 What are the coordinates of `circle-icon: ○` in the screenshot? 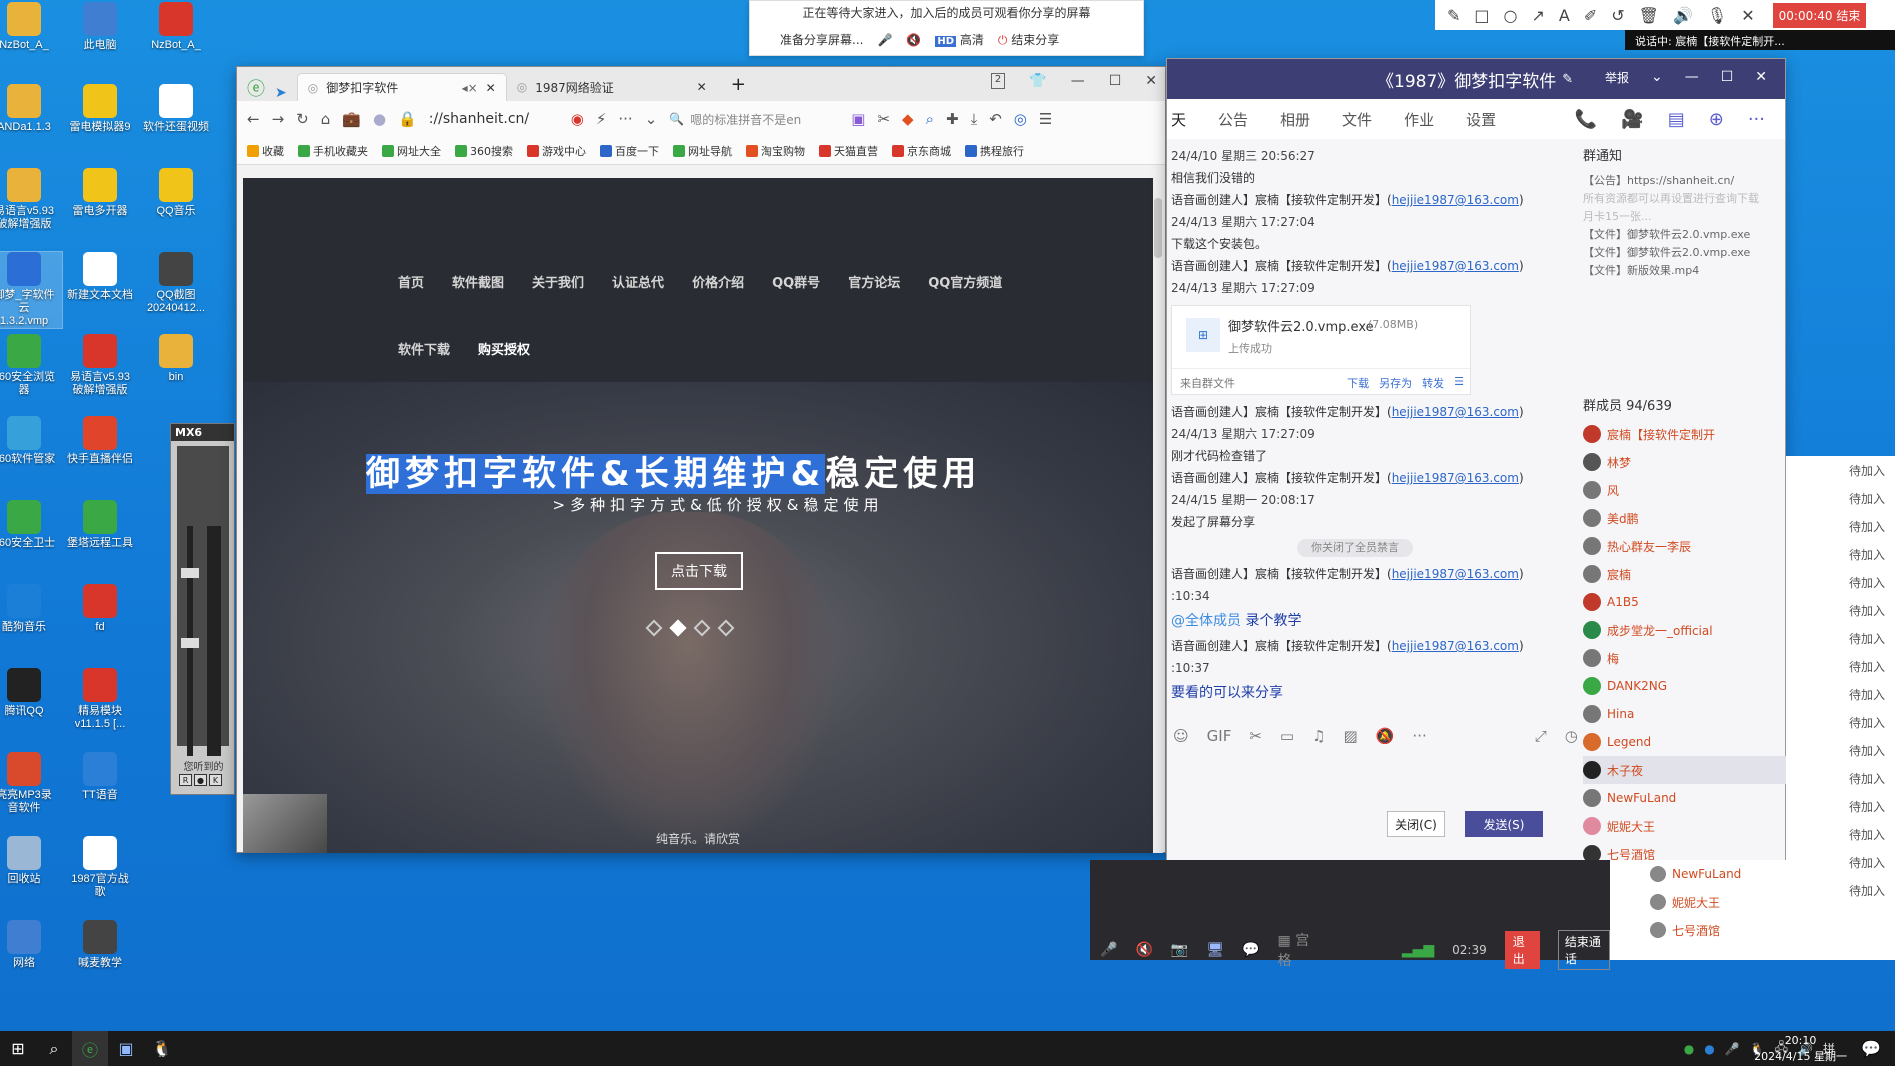 It's located at (1511, 15).